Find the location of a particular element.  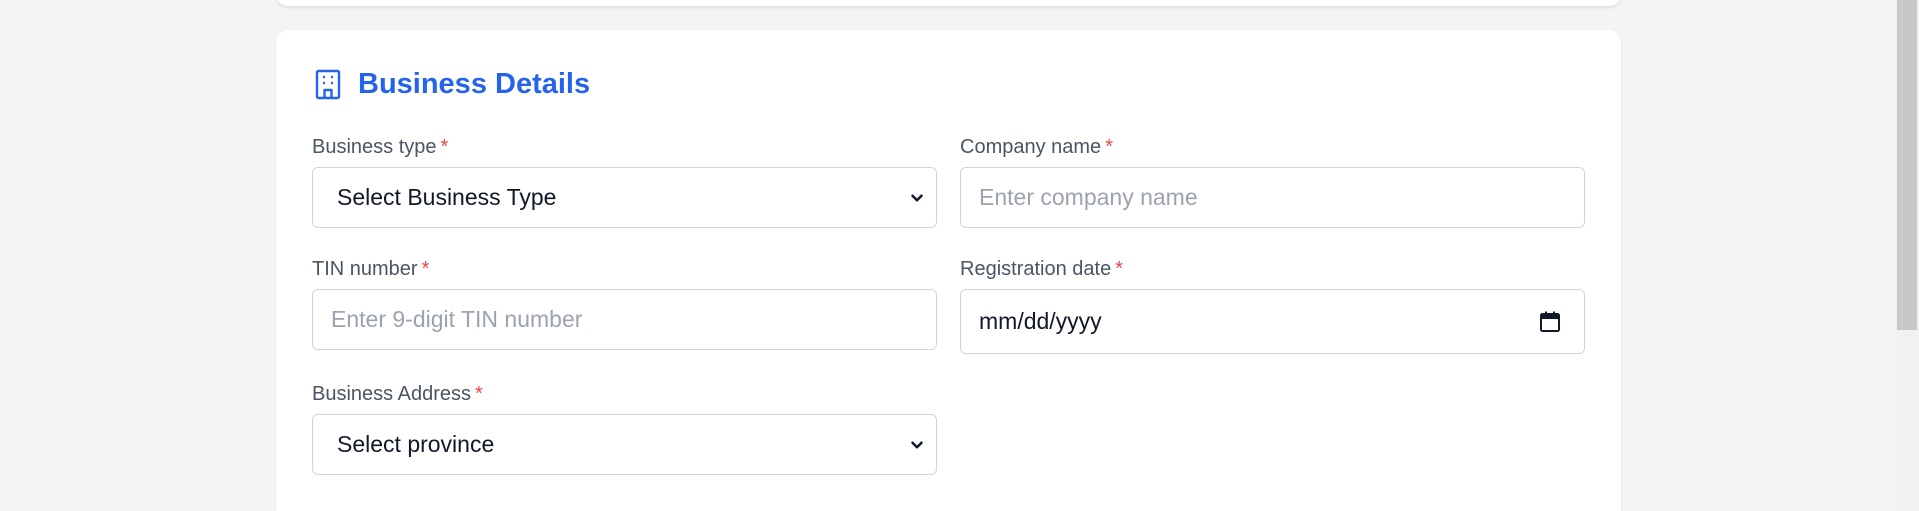

business-type-label: Business type * is located at coordinates (380, 147).